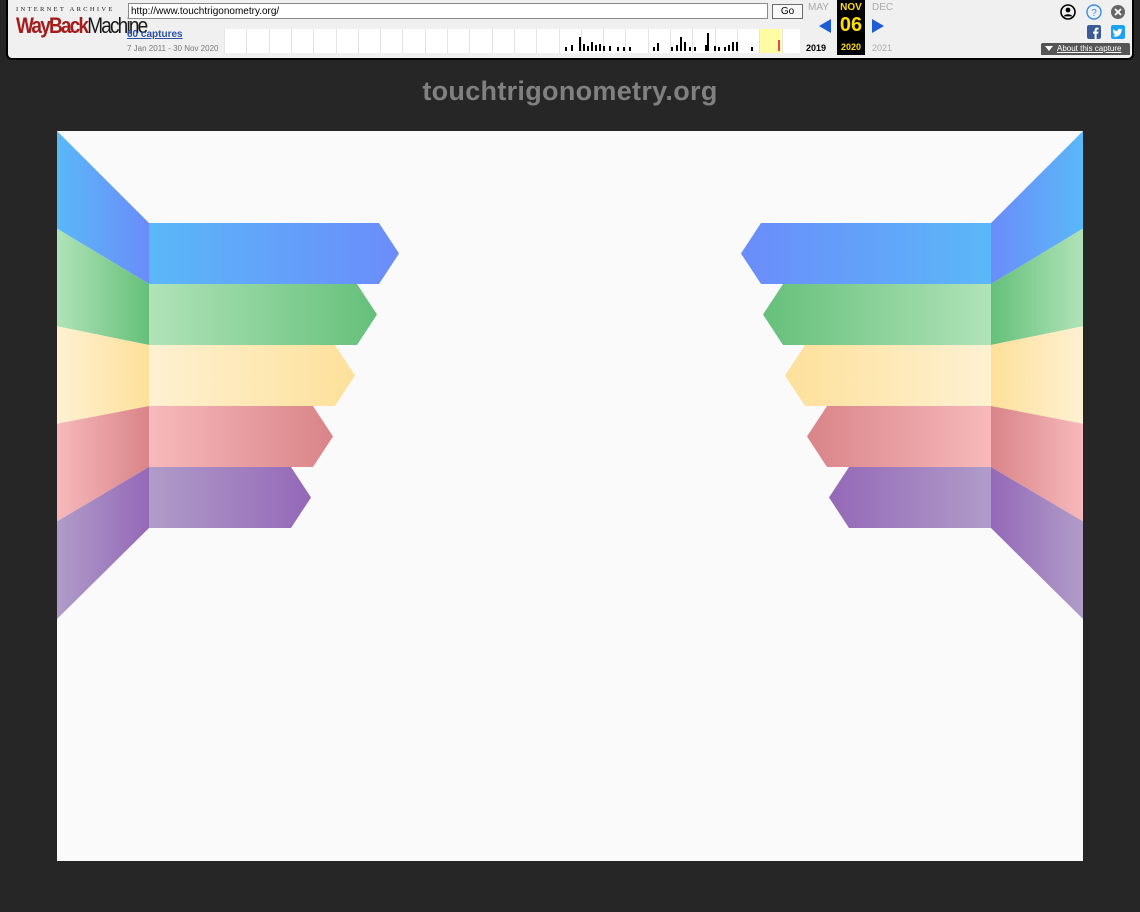  I want to click on captures-link: 60 captures, so click(155, 34).